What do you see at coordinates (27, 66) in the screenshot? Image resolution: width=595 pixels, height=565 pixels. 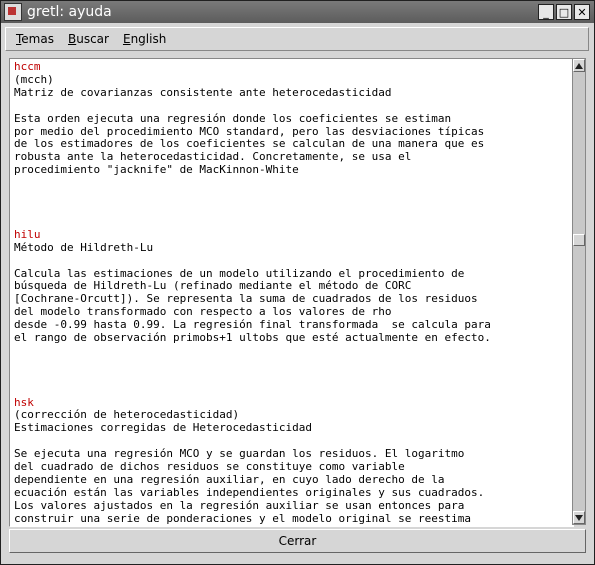 I see `help-keyword: hccm` at bounding box center [27, 66].